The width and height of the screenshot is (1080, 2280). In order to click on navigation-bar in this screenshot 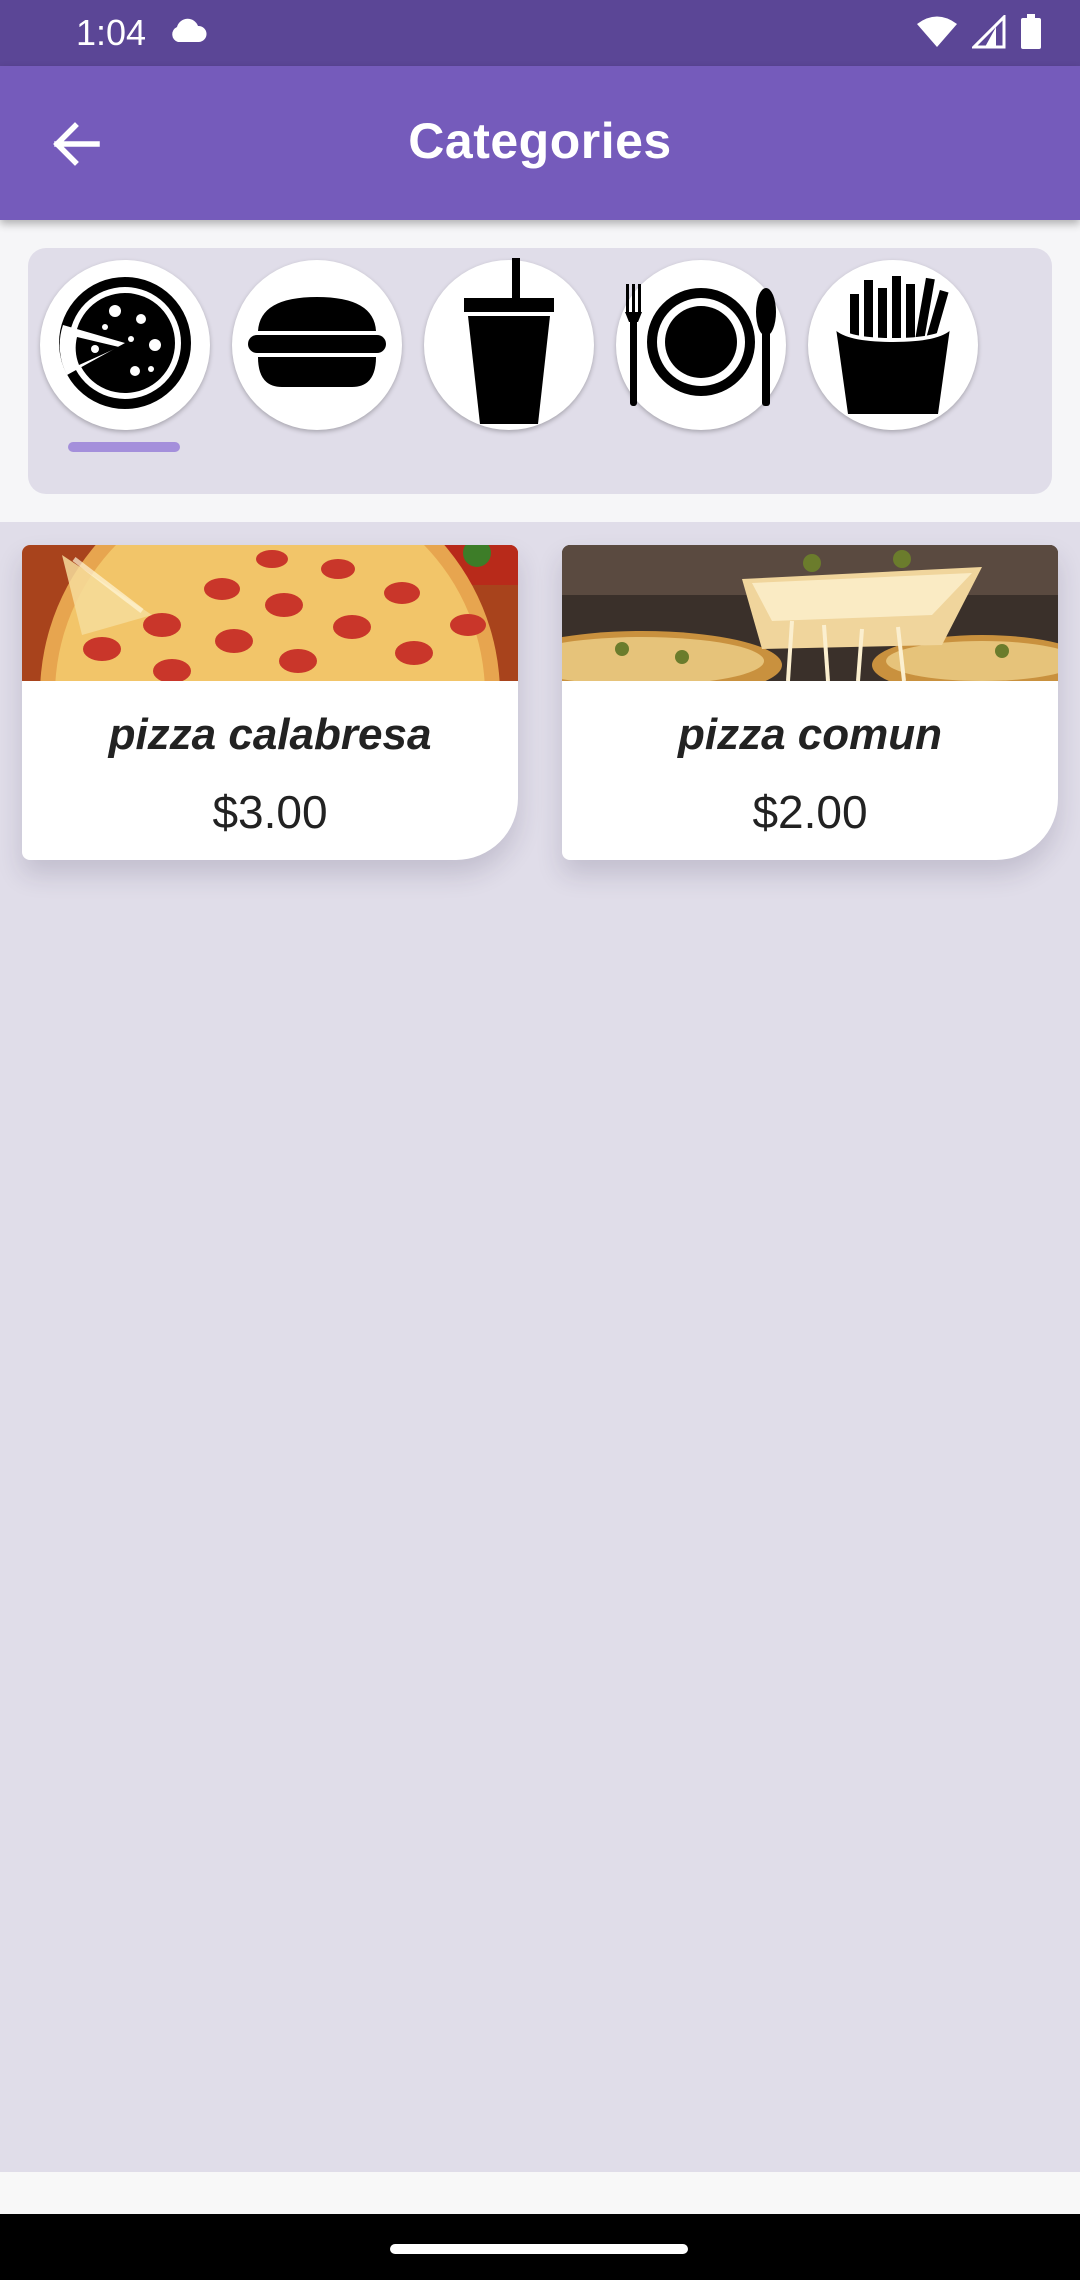, I will do `click(540, 2247)`.